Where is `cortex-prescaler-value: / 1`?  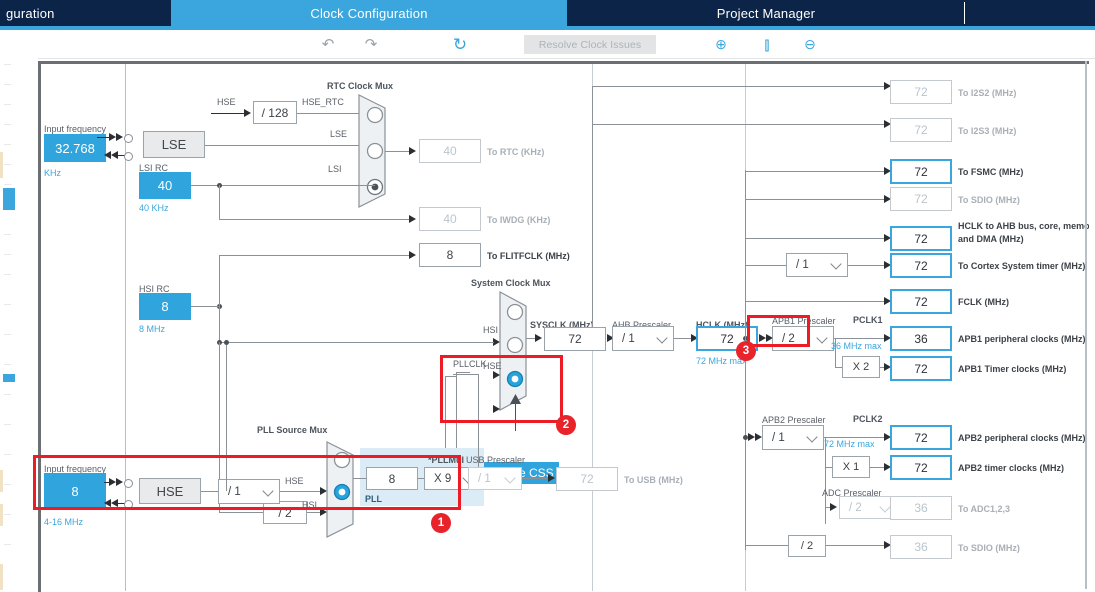
cortex-prescaler-value: / 1 is located at coordinates (802, 265).